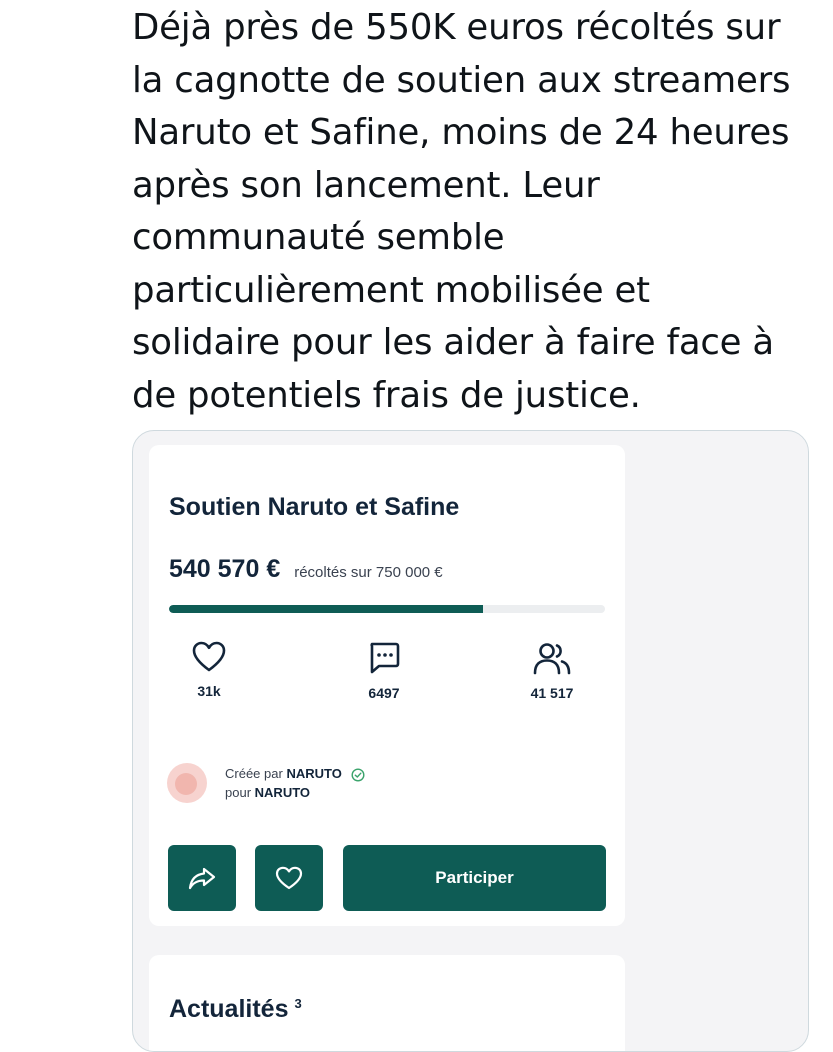 The image size is (833, 1052). What do you see at coordinates (387, 1003) in the screenshot?
I see `news-card: Actualités 3` at bounding box center [387, 1003].